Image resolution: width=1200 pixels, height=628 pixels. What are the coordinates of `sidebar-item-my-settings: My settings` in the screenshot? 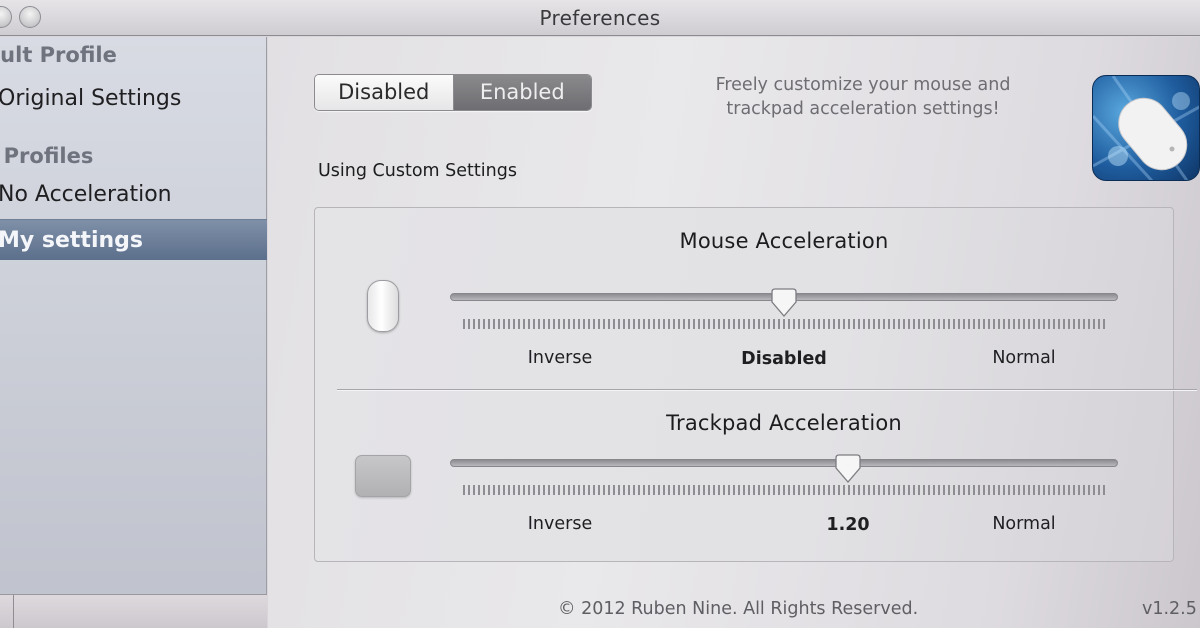 It's located at (133, 239).